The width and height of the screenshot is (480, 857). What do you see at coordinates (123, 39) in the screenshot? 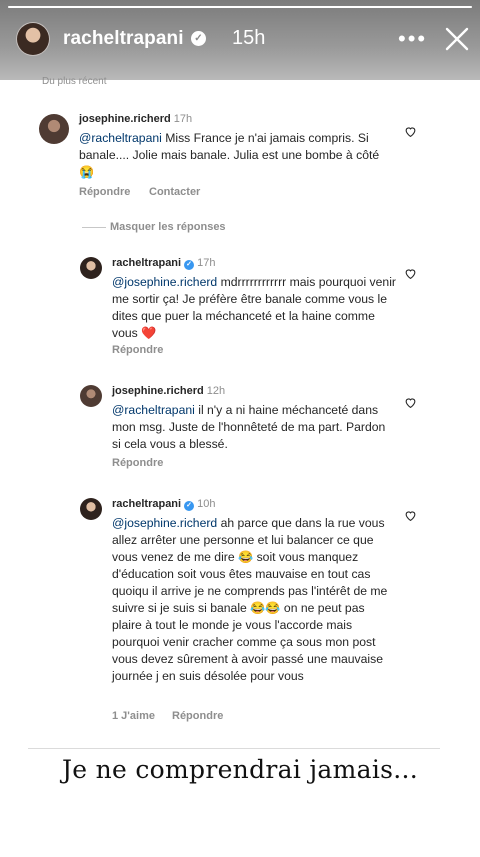
I see `story-username: racheltrapani` at bounding box center [123, 39].